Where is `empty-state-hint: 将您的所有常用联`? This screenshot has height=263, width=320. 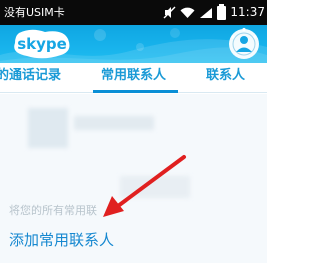
empty-state-hint: 将您的所有常用联 is located at coordinates (53, 210).